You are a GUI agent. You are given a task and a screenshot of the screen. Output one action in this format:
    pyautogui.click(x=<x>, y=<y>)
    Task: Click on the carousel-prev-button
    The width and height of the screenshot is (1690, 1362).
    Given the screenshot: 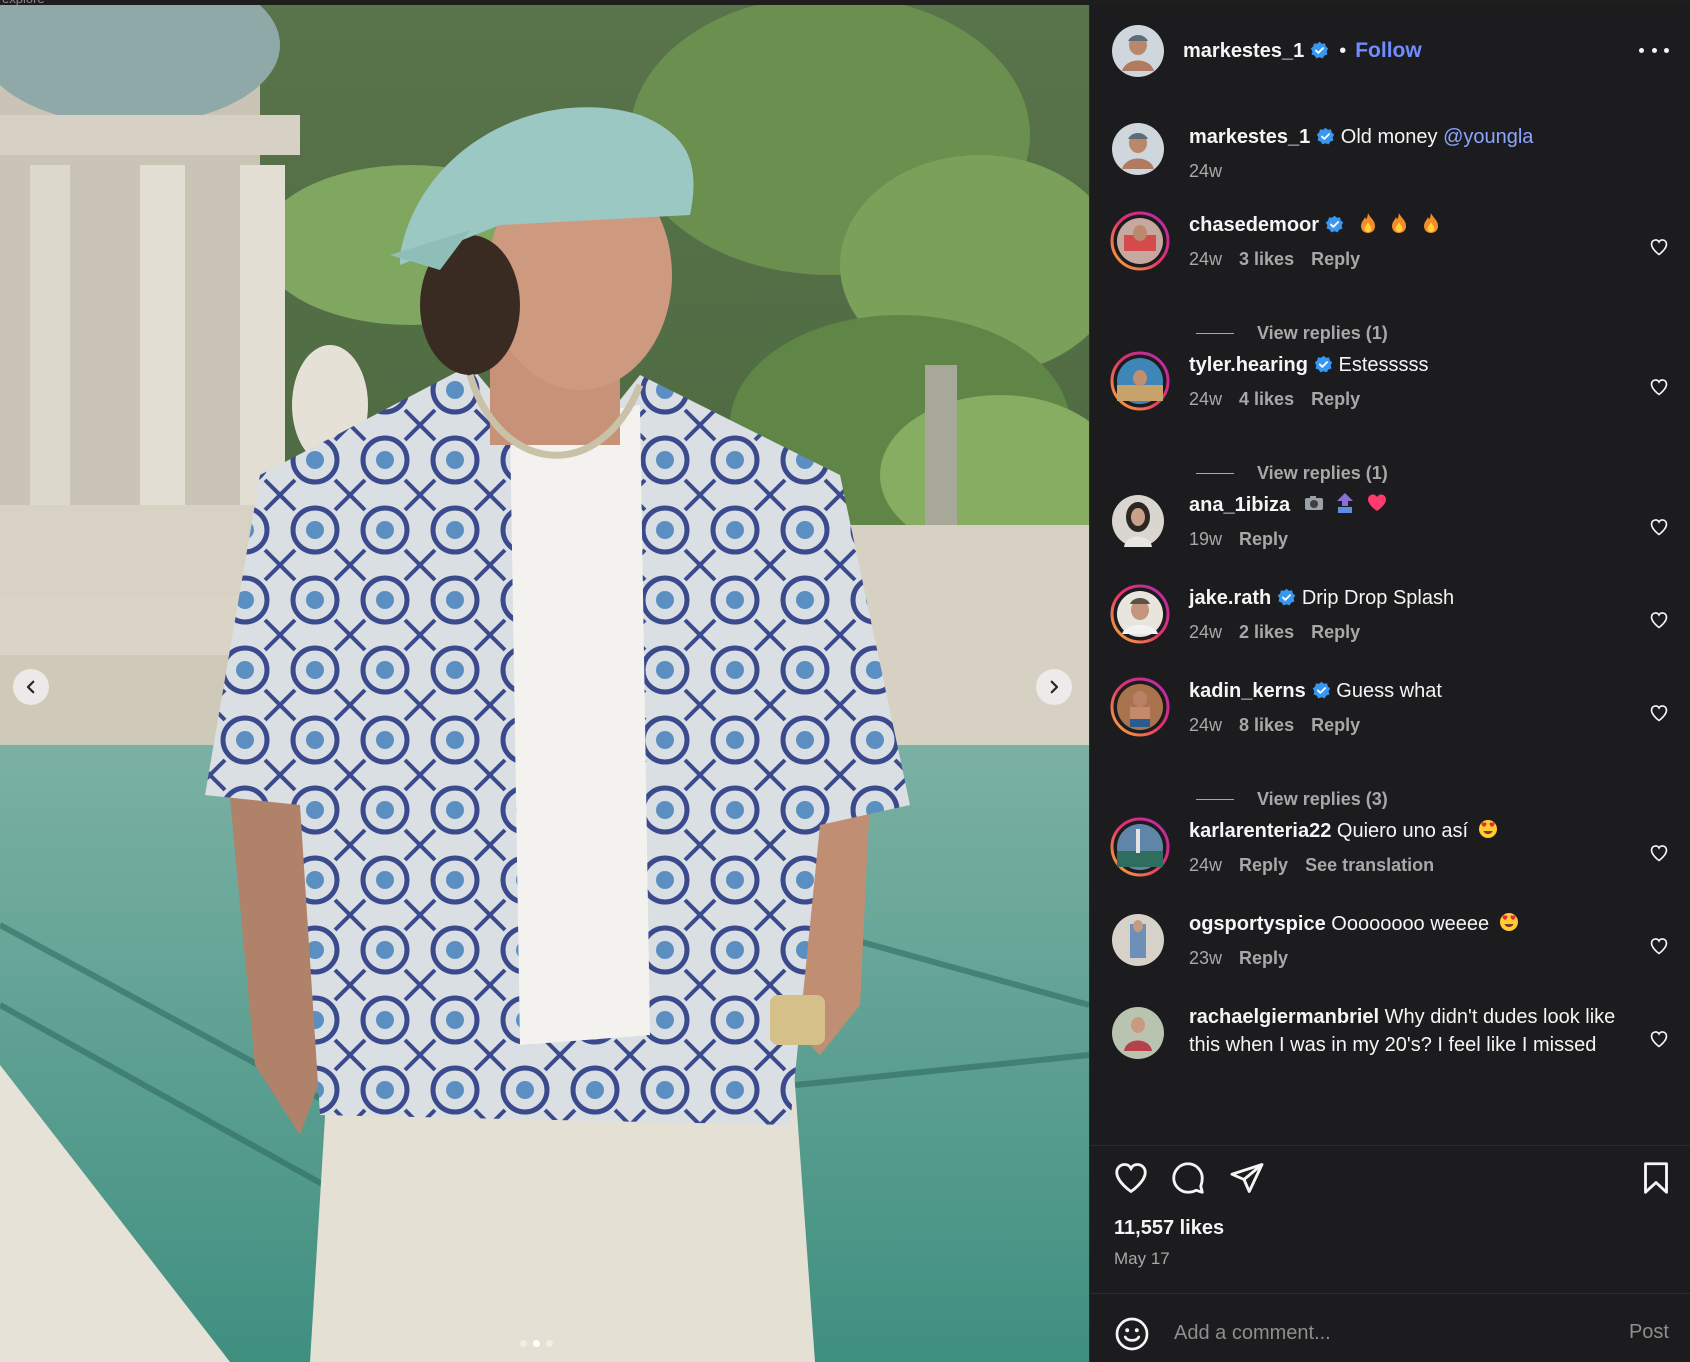 What is the action you would take?
    pyautogui.click(x=31, y=687)
    